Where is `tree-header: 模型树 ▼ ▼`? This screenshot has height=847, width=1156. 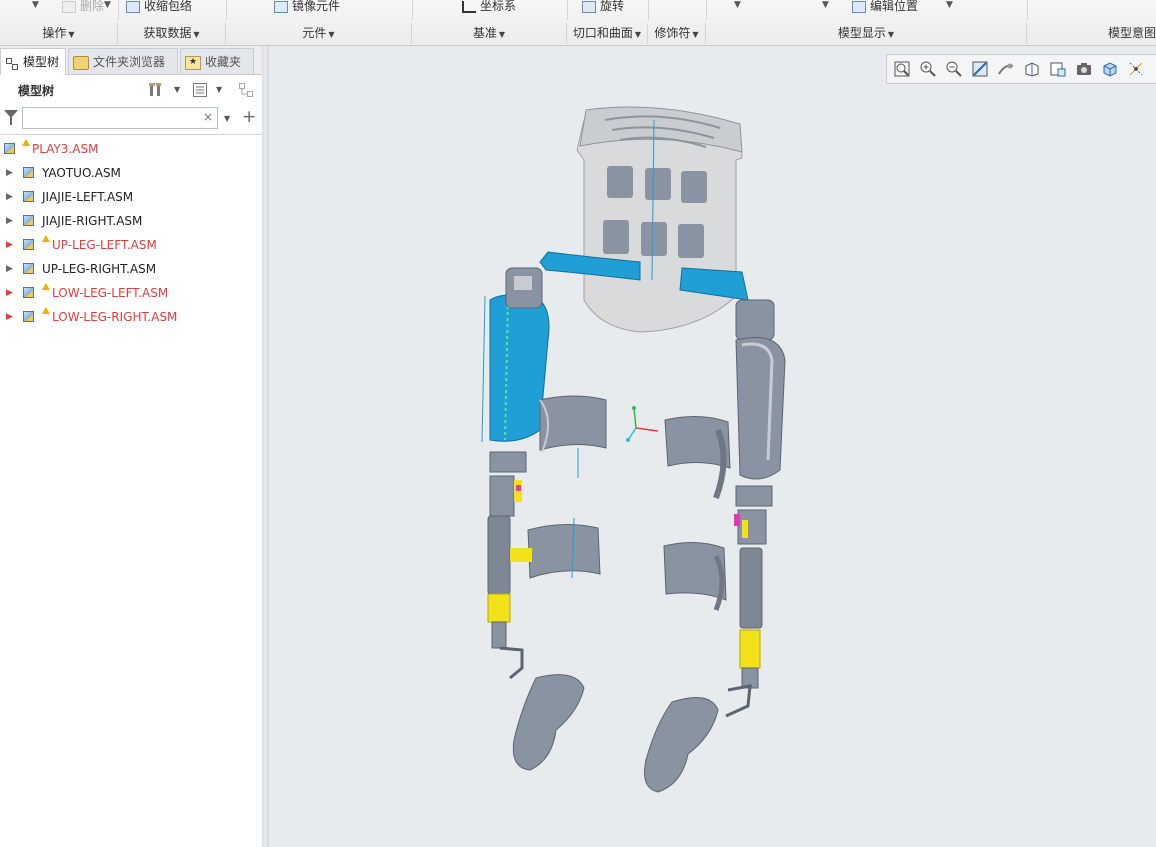 tree-header: 模型树 ▼ ▼ is located at coordinates (131, 89).